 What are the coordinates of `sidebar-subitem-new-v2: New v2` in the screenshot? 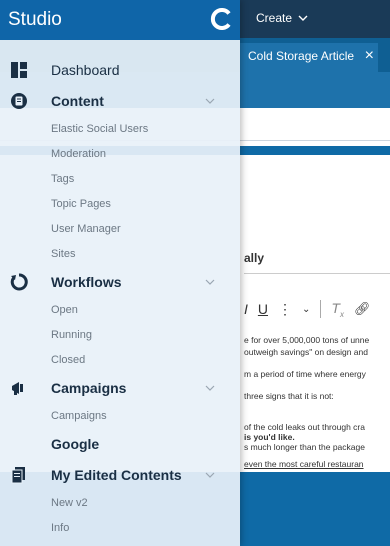 It's located at (120, 502).